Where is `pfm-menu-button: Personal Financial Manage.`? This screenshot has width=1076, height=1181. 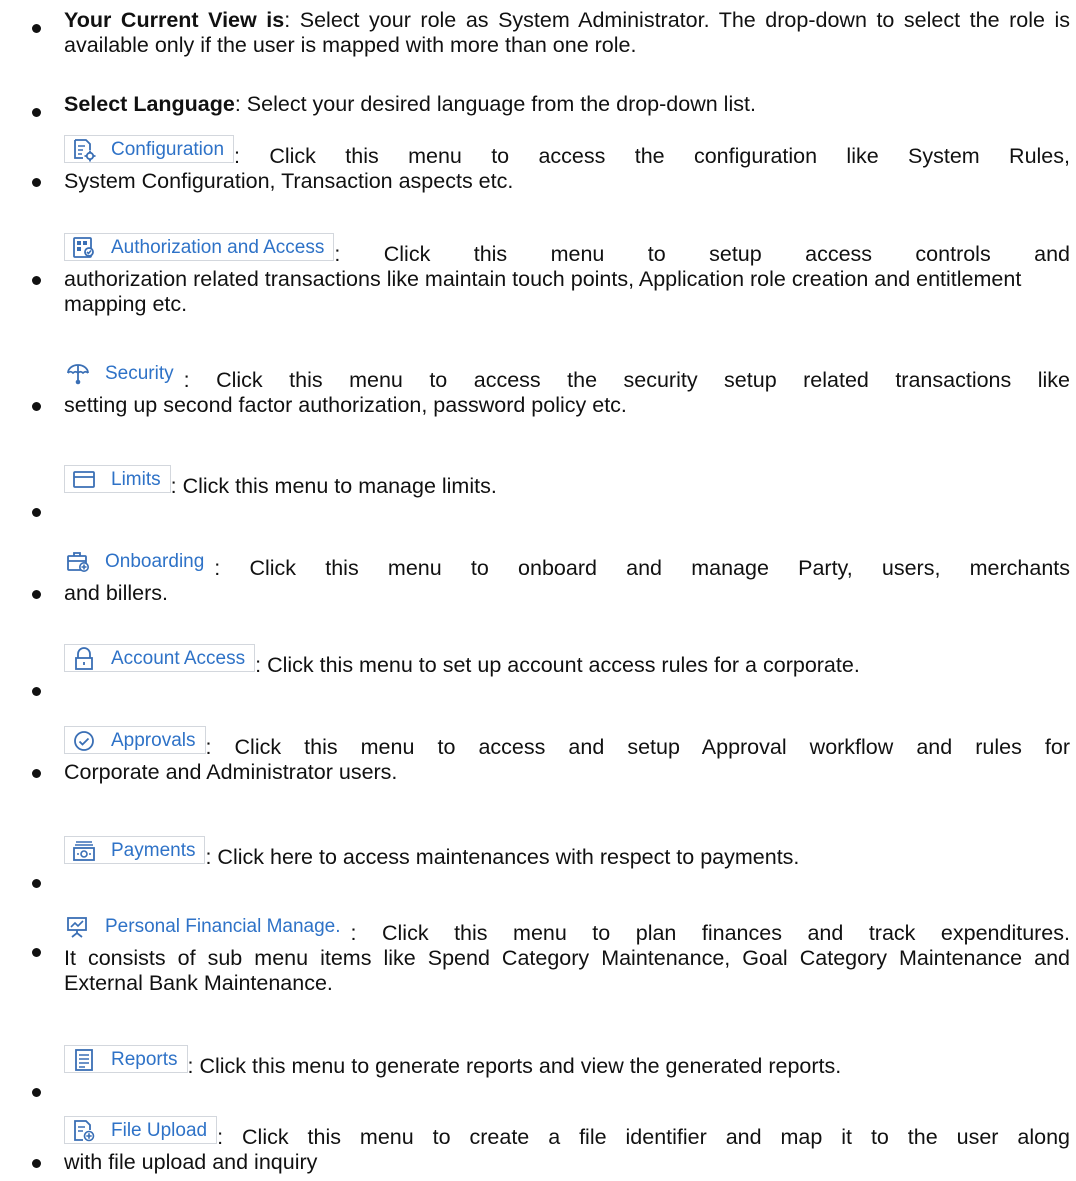 pfm-menu-button: Personal Financial Manage. is located at coordinates (207, 926).